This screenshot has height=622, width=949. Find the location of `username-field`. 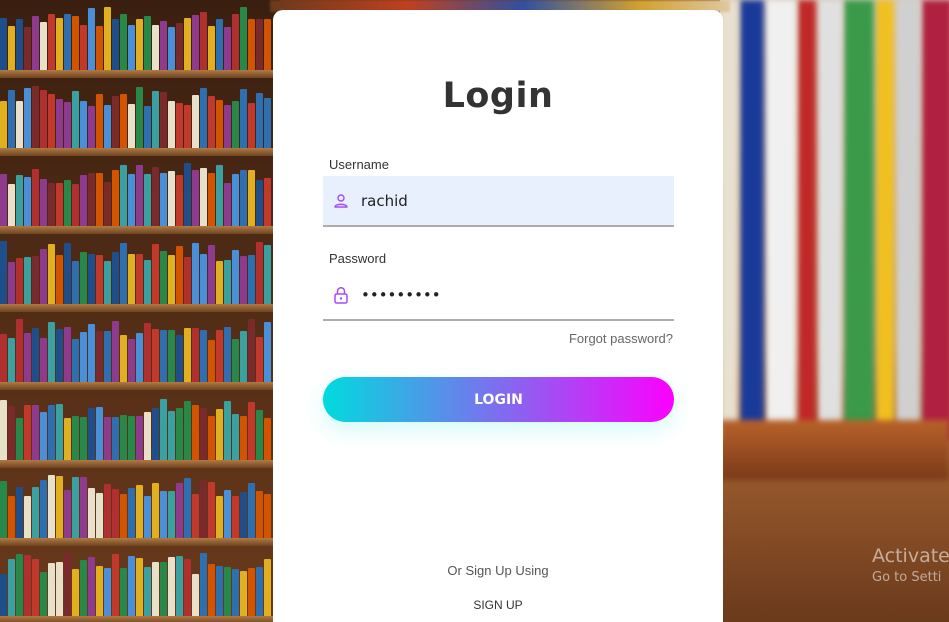

username-field is located at coordinates (498, 201).